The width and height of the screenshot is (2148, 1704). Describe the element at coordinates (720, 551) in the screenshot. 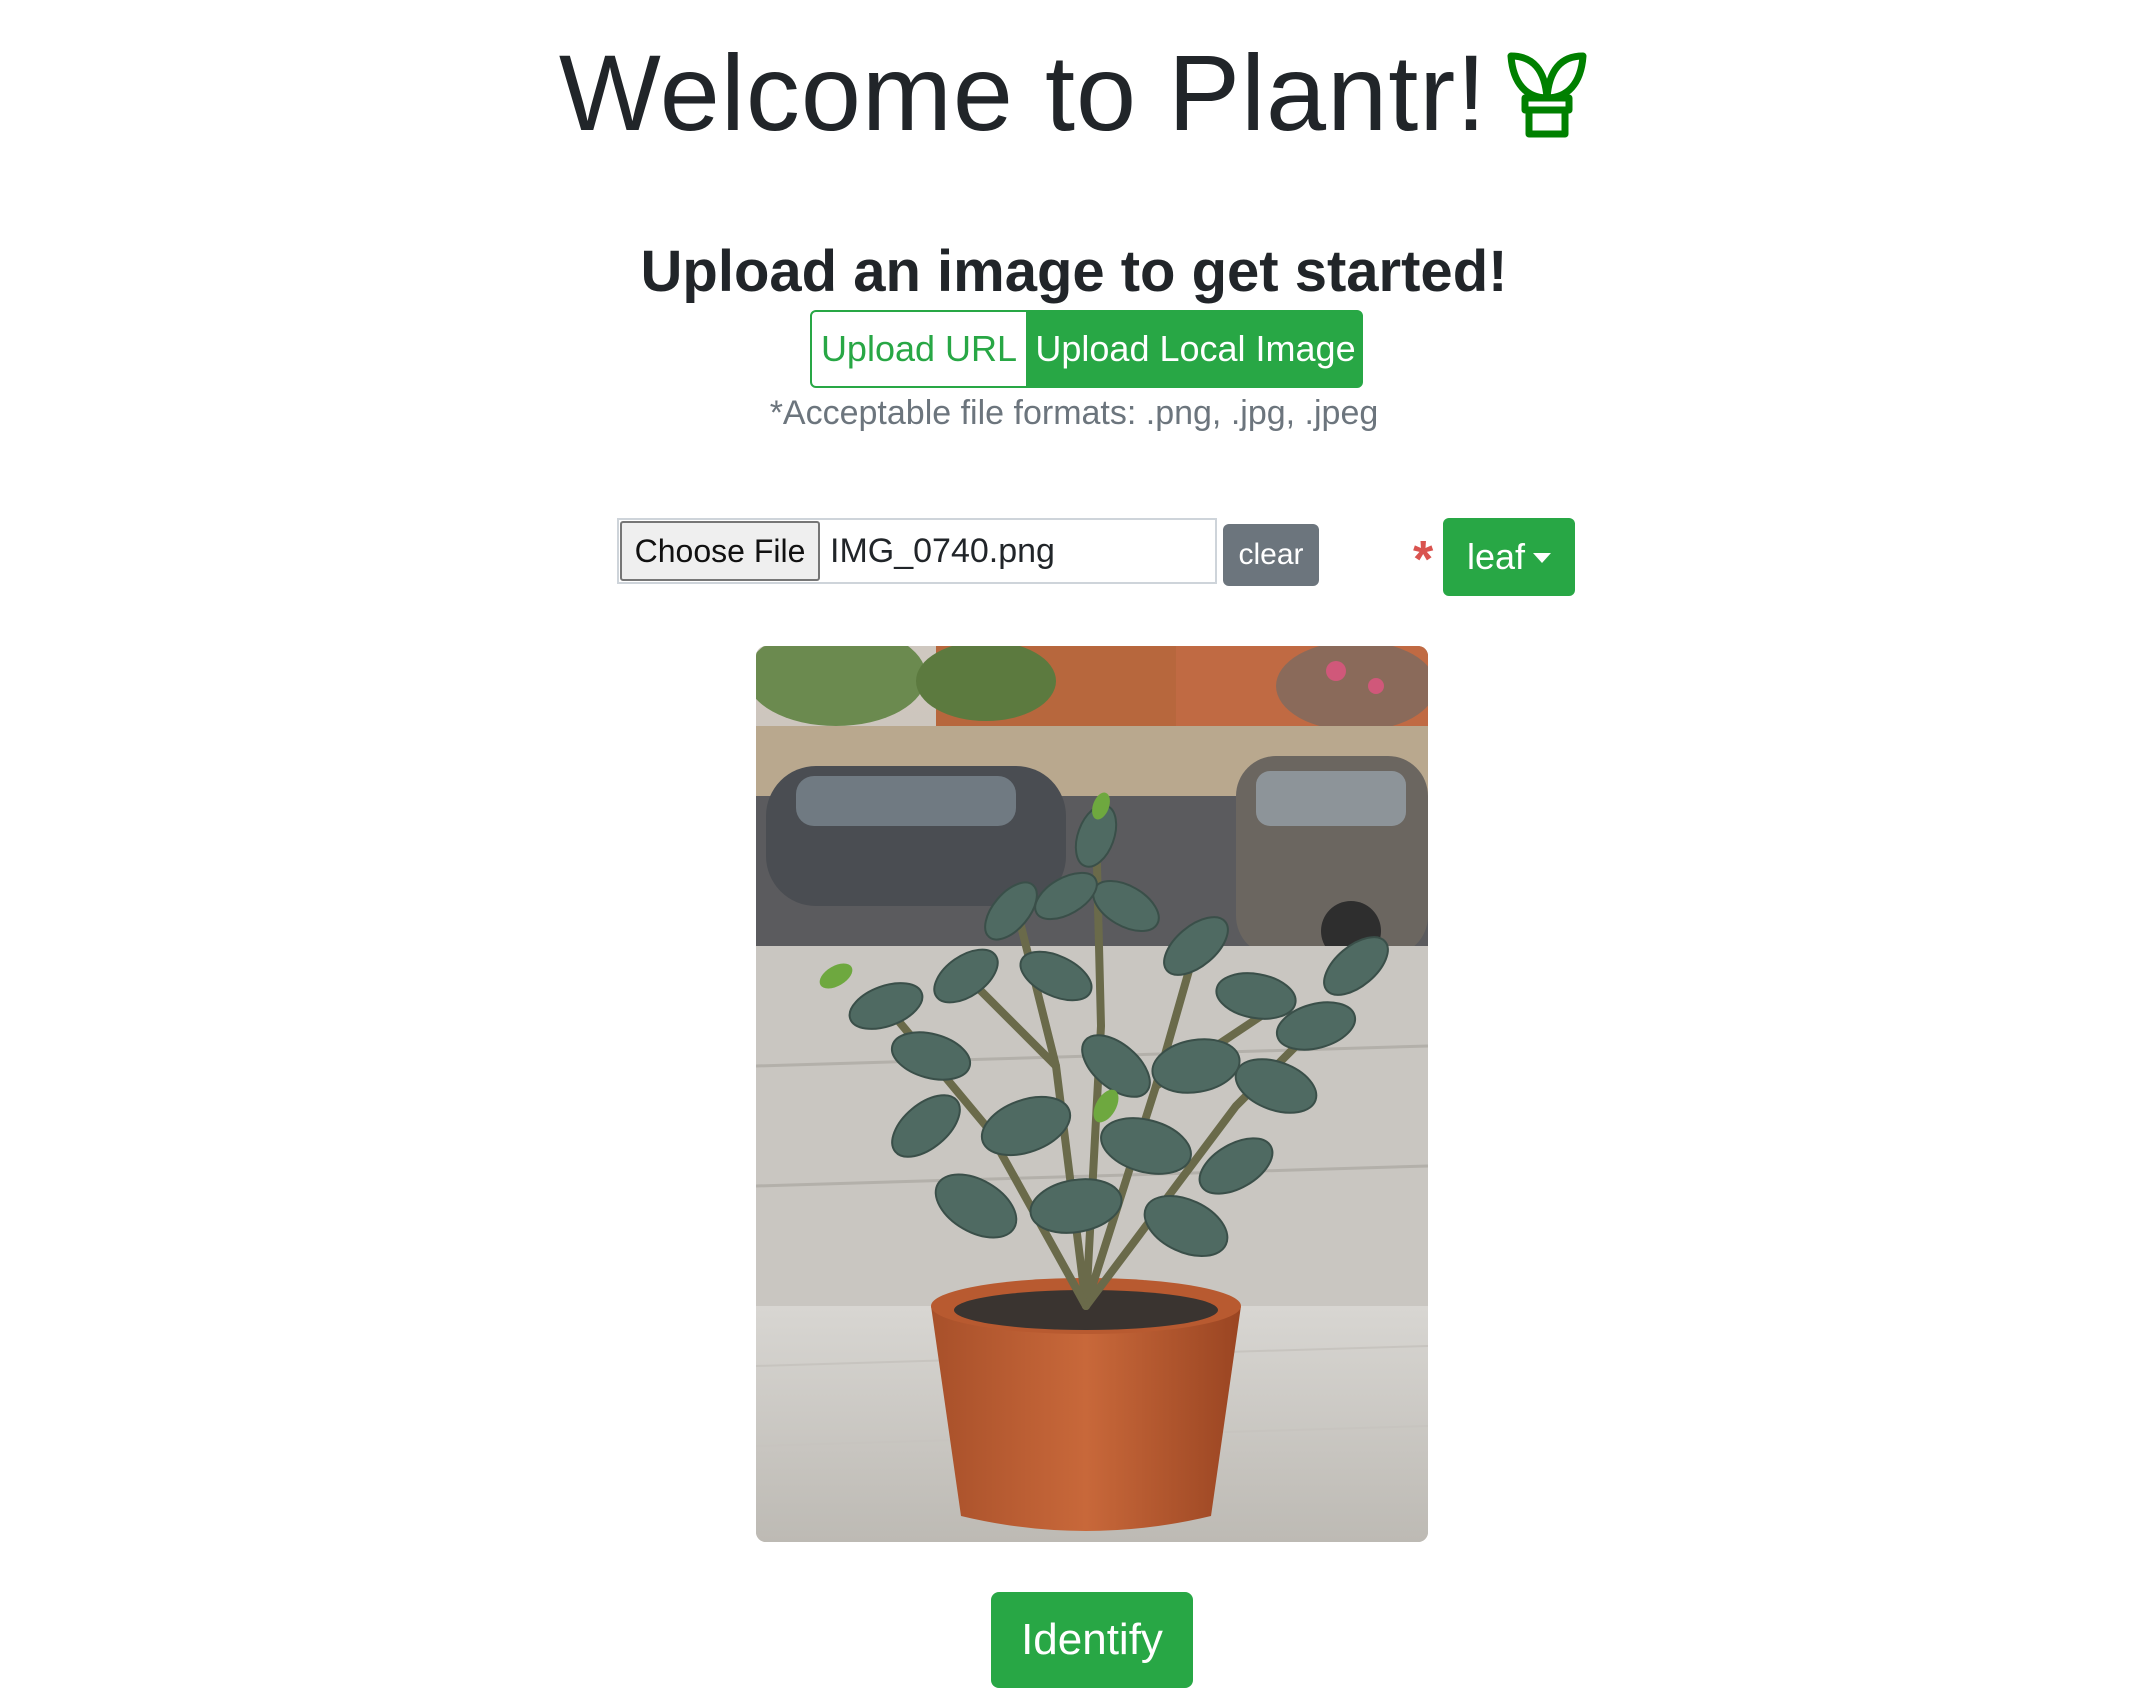

I see `choose-file-button: Choose File` at that location.